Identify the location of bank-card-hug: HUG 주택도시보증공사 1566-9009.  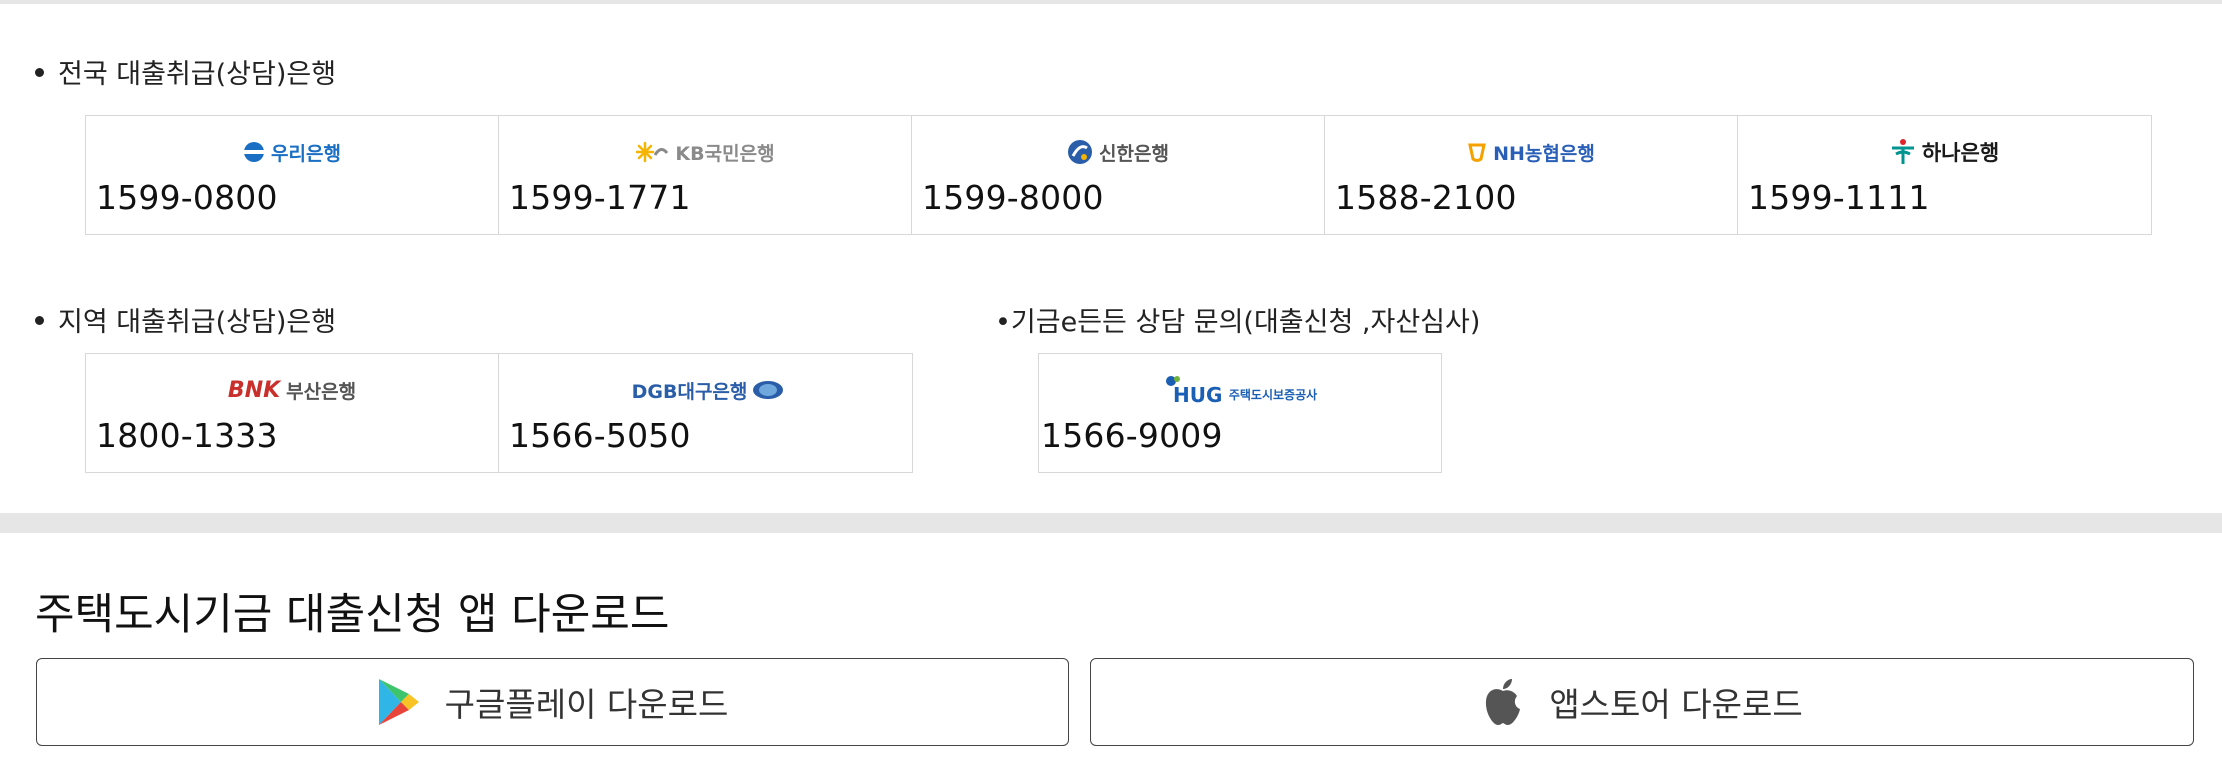
(1240, 413).